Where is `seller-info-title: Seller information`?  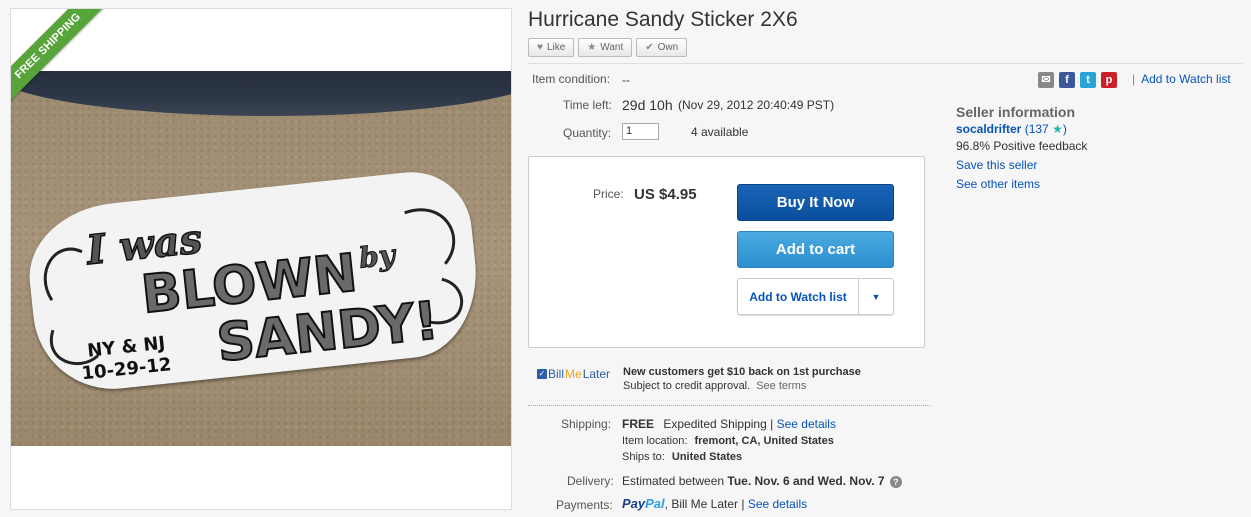
seller-info-title: Seller information is located at coordinates (1016, 112).